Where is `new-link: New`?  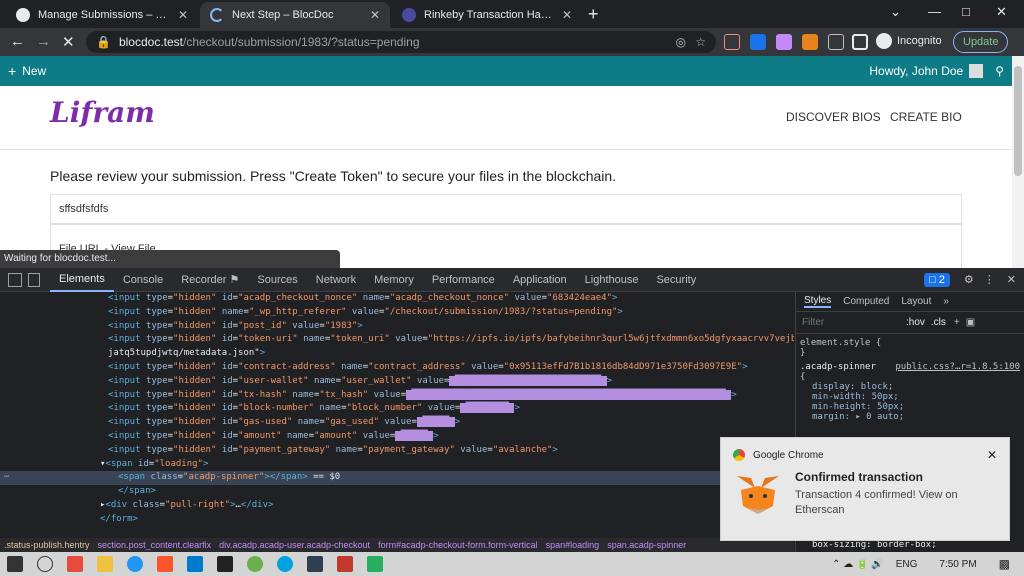 new-link: New is located at coordinates (34, 71).